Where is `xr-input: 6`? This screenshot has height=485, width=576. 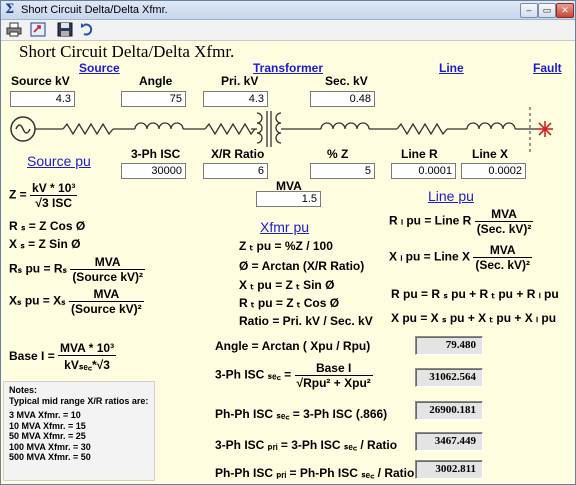 xr-input: 6 is located at coordinates (235, 171).